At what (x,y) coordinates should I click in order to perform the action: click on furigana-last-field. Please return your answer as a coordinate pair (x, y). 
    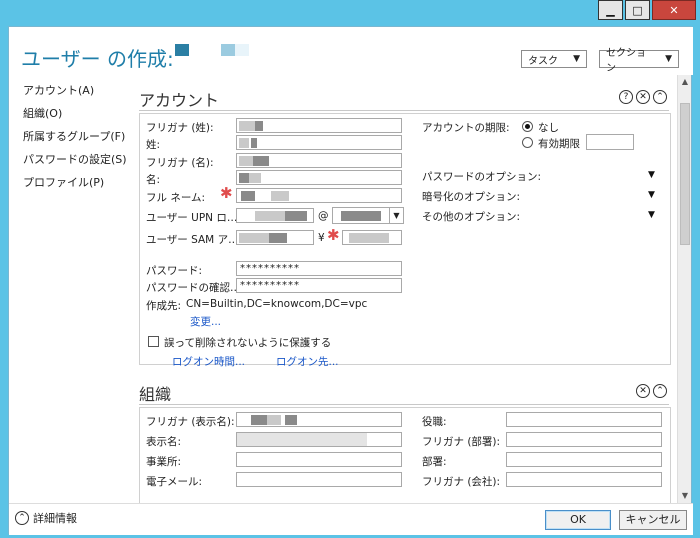
    Looking at the image, I should click on (319, 125).